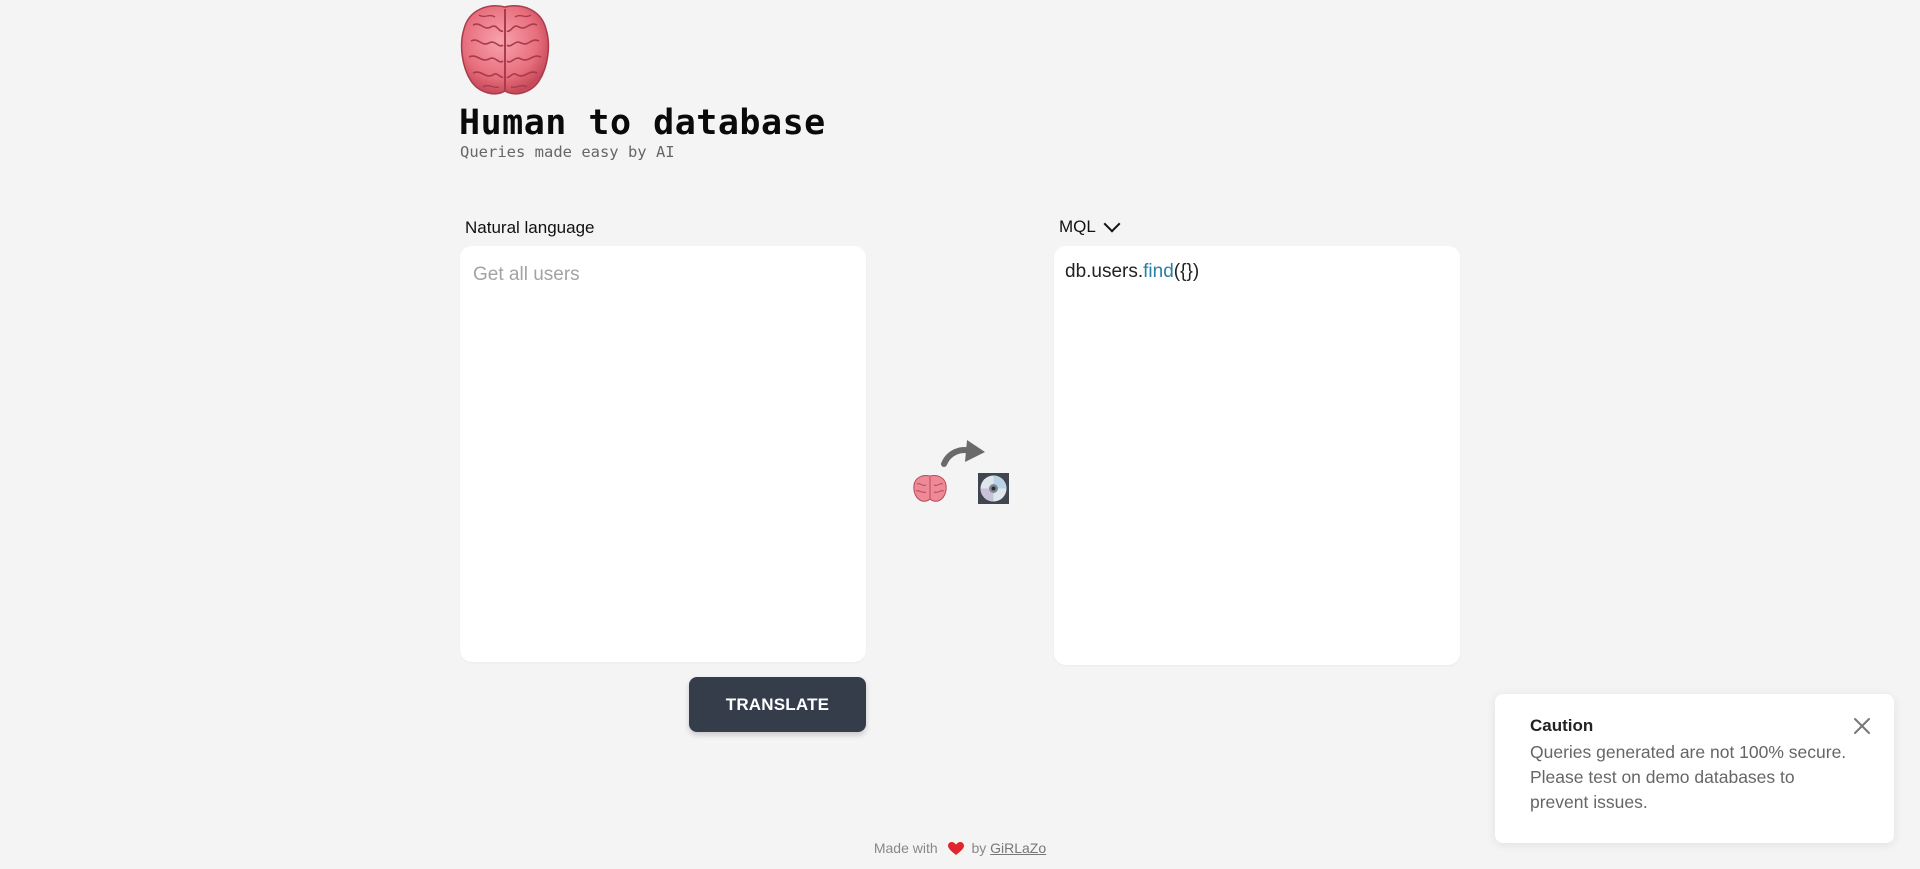 This screenshot has height=869, width=1920. Describe the element at coordinates (1862, 726) in the screenshot. I see `close-icon` at that location.